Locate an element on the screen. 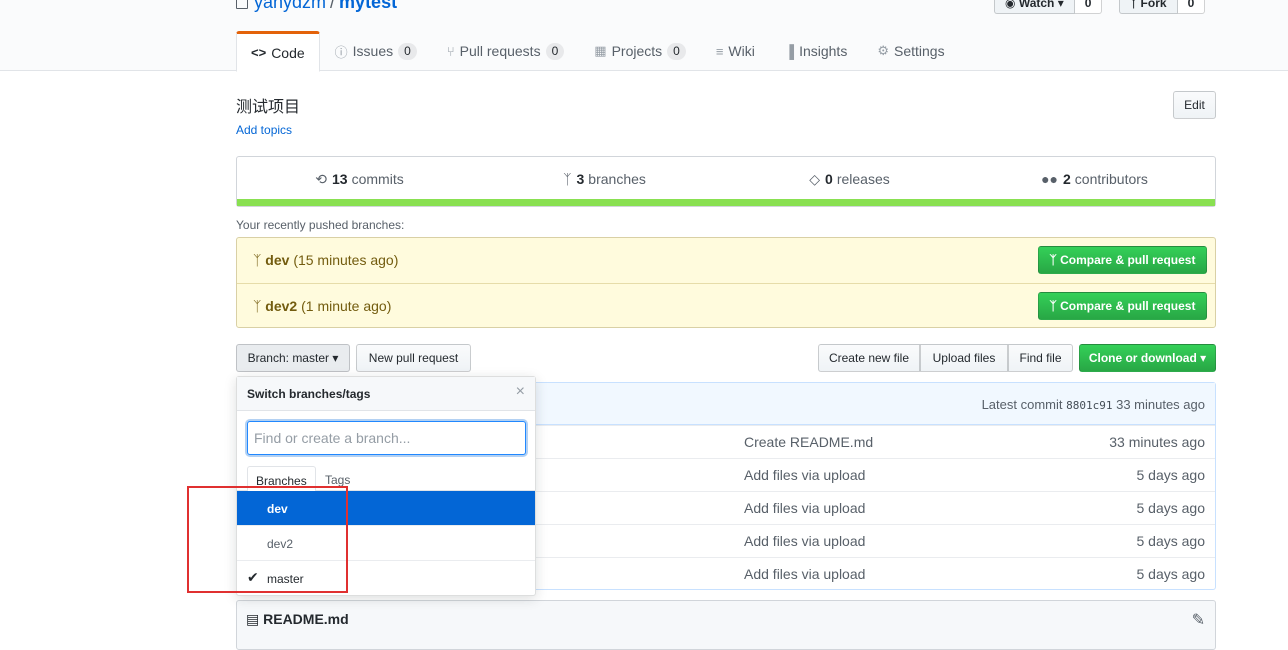 The height and width of the screenshot is (650, 1288). branch-select-button: Branch: master ▾ is located at coordinates (293, 358).